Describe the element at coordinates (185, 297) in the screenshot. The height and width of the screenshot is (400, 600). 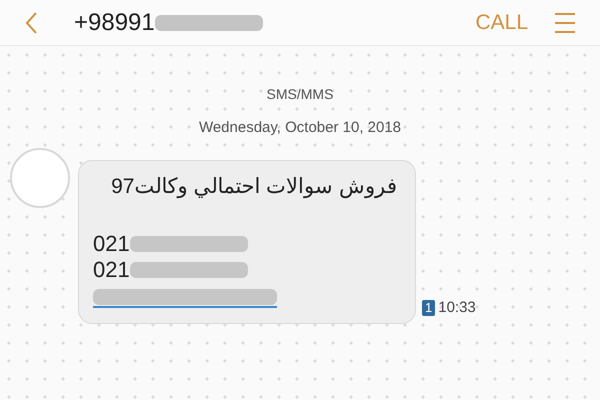
I see `redacted-link` at that location.